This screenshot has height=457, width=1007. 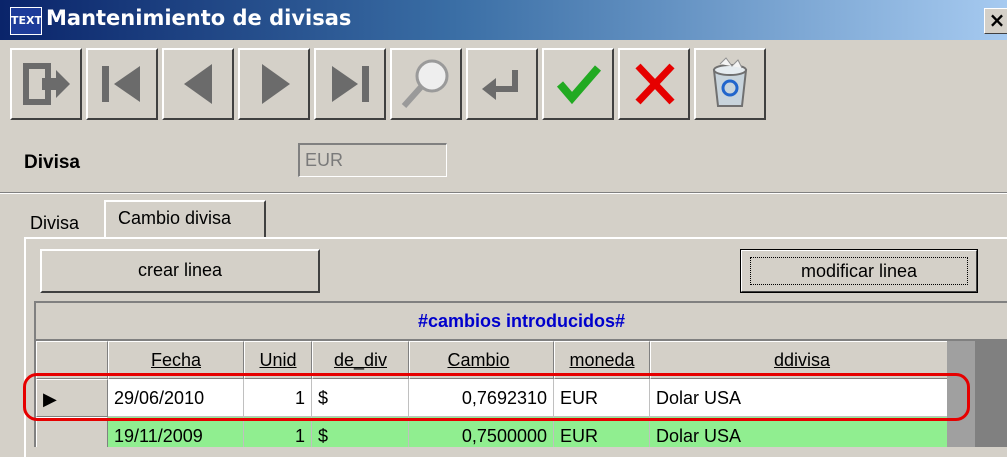 I want to click on exit-icon, so click(x=46, y=84).